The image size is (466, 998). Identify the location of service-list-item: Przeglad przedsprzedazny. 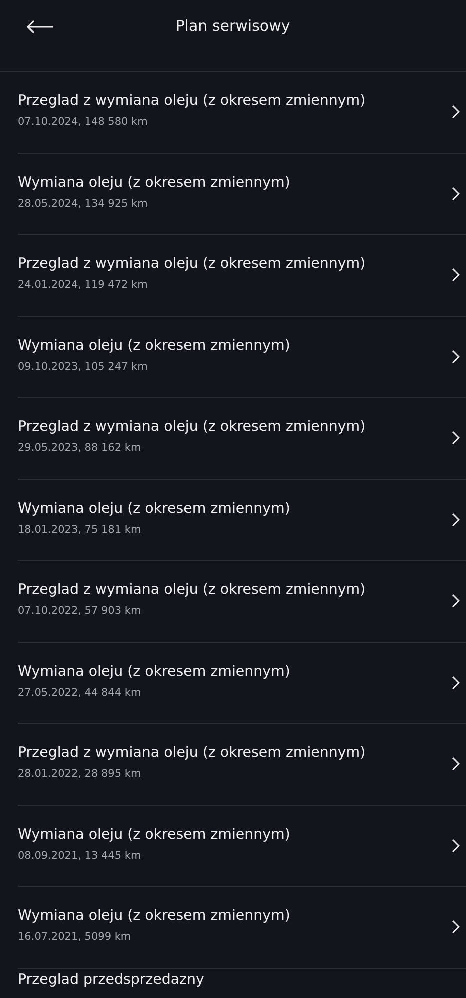
(242, 983).